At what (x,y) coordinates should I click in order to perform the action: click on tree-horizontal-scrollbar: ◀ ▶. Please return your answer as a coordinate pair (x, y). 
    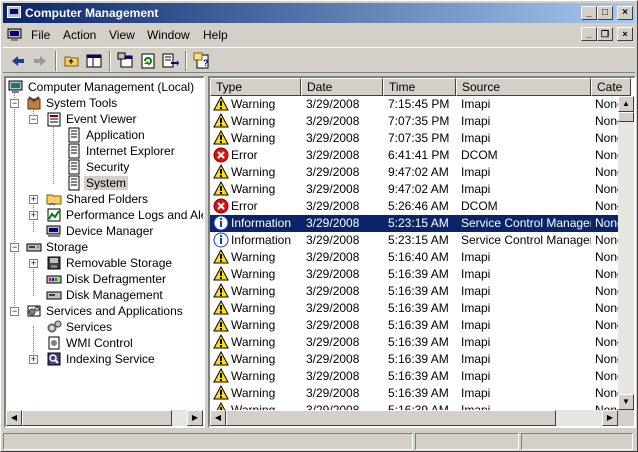
    Looking at the image, I should click on (104, 418).